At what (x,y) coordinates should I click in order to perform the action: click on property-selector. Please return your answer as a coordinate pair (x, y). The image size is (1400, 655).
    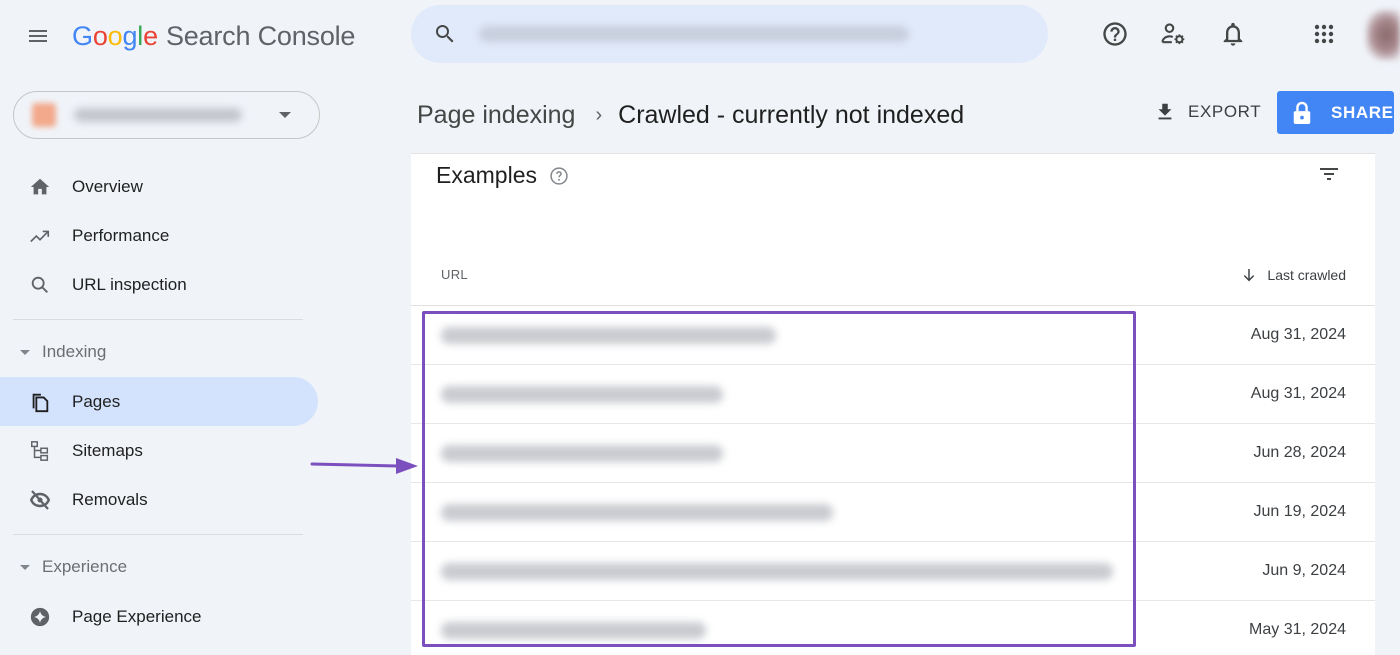
    Looking at the image, I should click on (166, 115).